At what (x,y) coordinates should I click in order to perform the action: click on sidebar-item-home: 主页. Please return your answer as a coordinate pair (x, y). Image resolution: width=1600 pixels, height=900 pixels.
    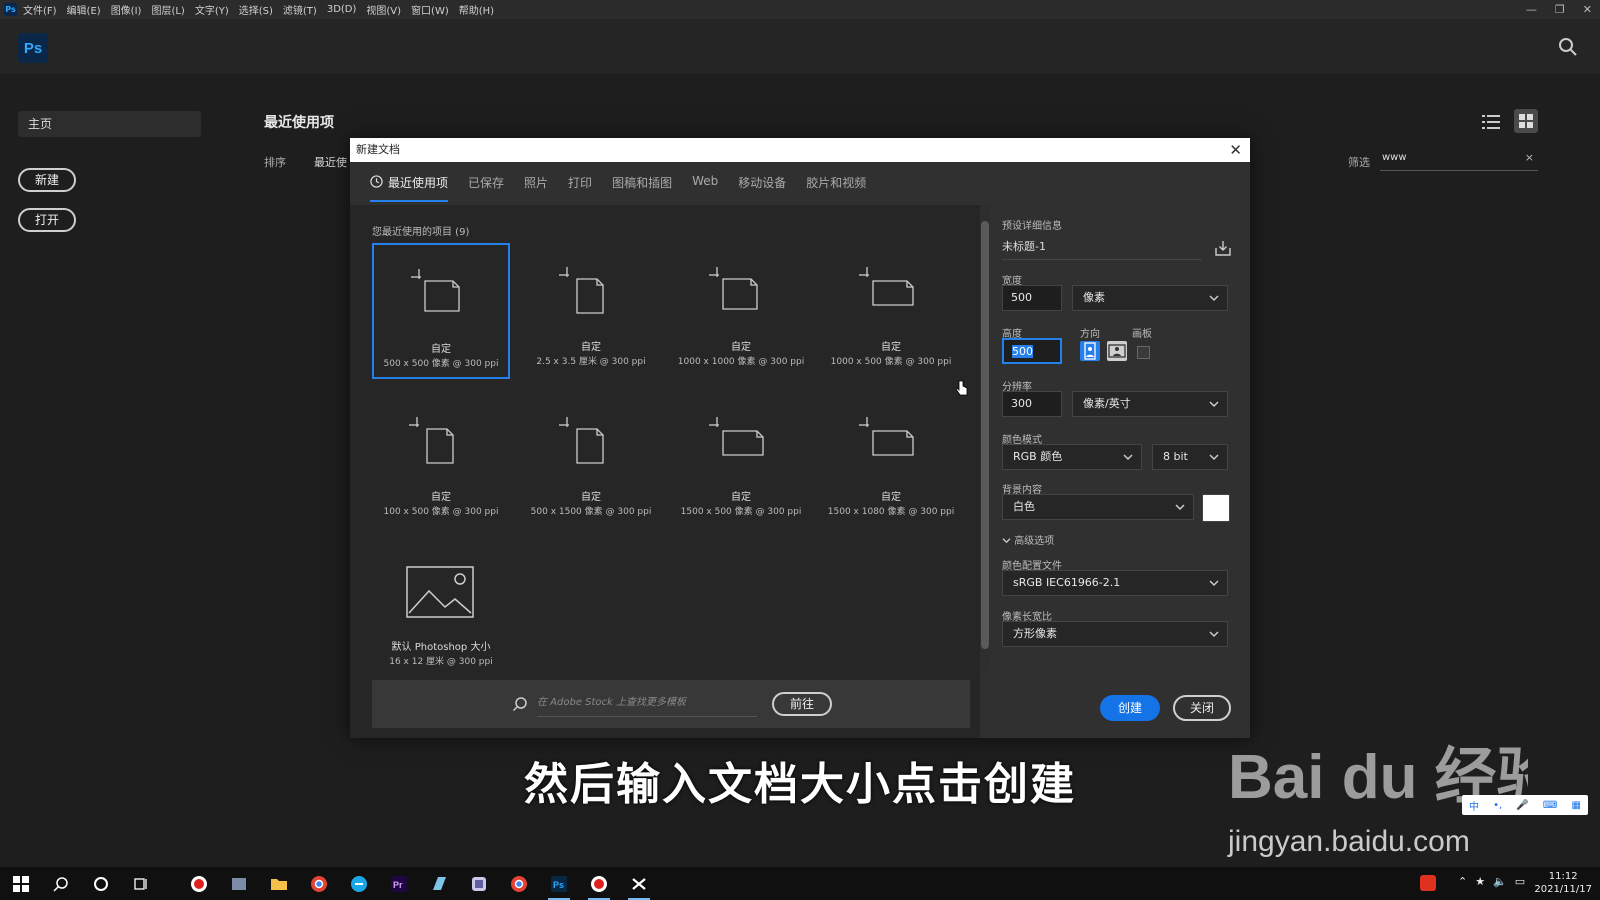
    Looking at the image, I should click on (109, 124).